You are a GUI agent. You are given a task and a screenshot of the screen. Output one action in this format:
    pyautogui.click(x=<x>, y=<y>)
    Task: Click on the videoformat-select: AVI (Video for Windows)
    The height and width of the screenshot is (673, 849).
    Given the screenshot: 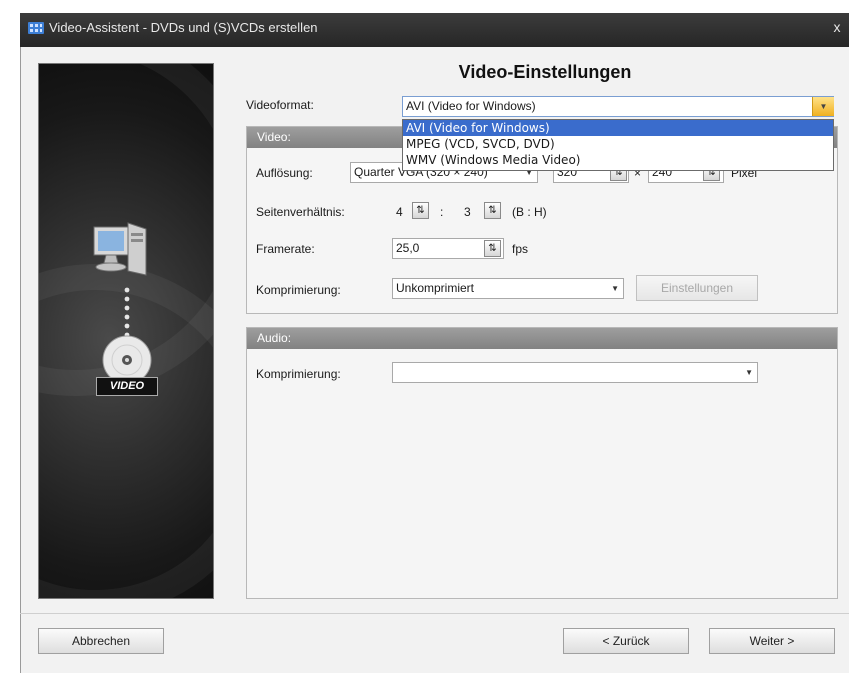 What is the action you would take?
    pyautogui.click(x=618, y=106)
    